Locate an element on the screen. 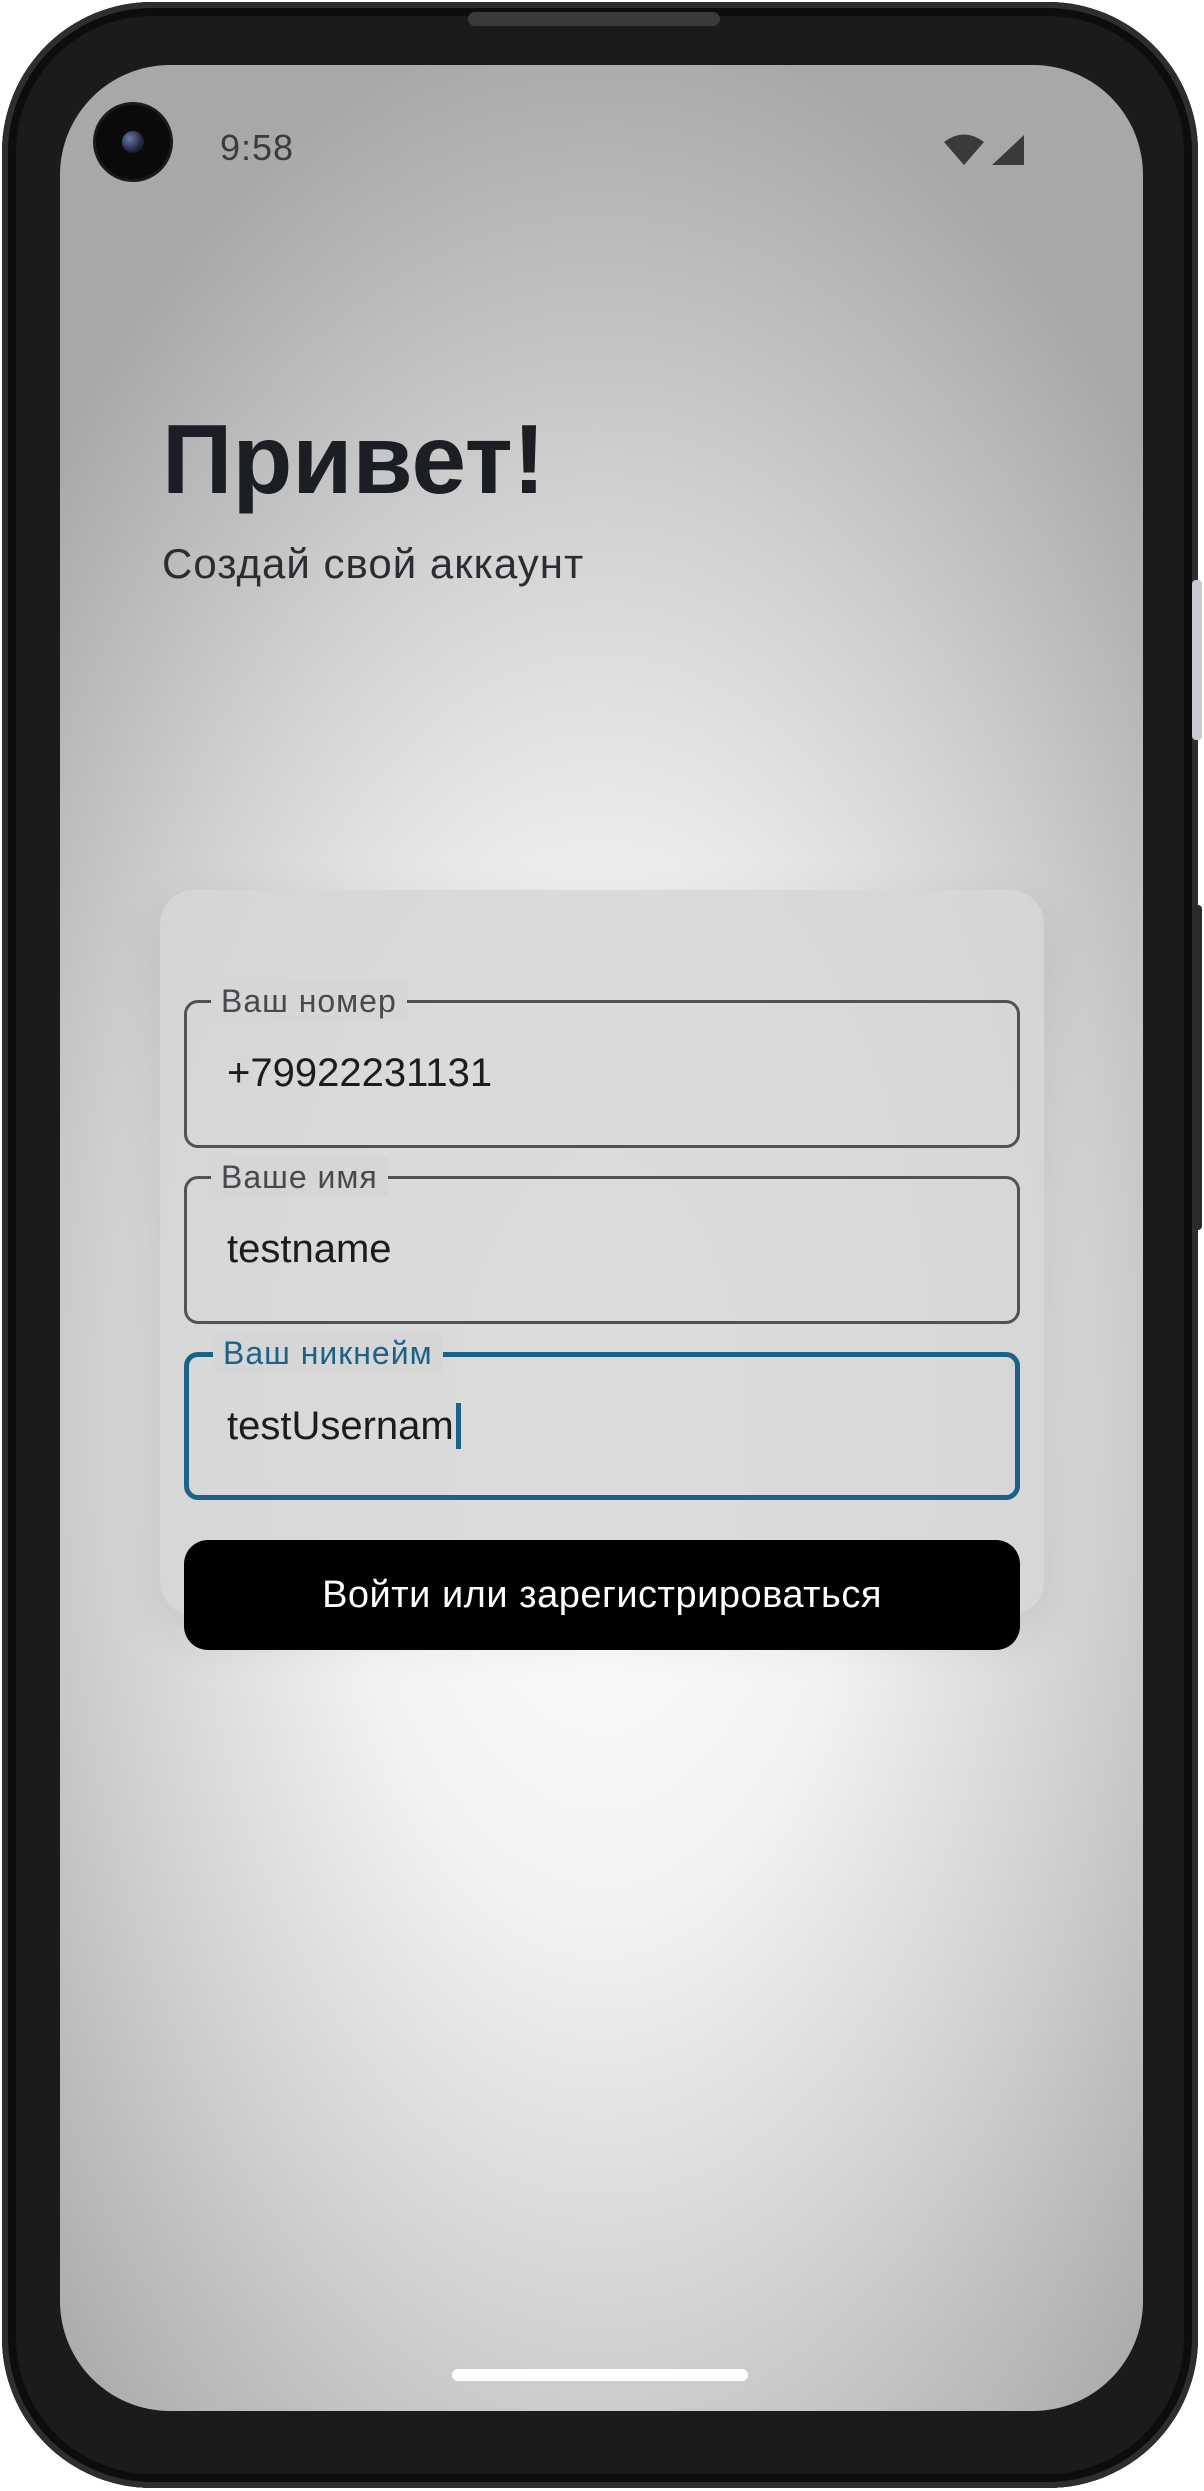  status-time: 9:58 is located at coordinates (257, 147).